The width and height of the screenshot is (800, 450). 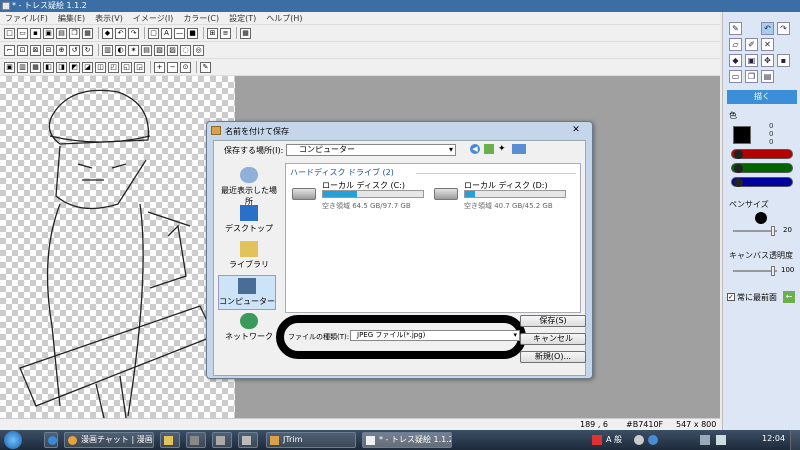 What do you see at coordinates (35, 67) in the screenshot?
I see `channels-icon: ▦` at bounding box center [35, 67].